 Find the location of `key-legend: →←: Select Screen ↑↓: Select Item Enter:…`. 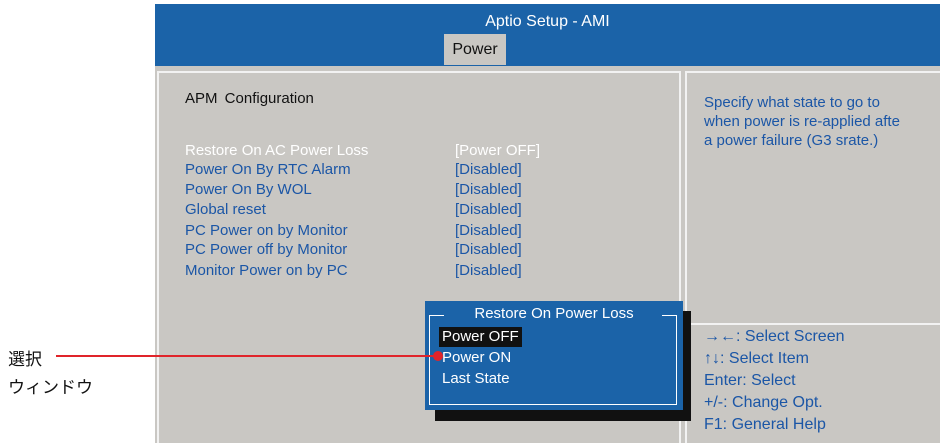

key-legend: →←: Select Screen ↑↓: Select Item Enter:… is located at coordinates (774, 381).